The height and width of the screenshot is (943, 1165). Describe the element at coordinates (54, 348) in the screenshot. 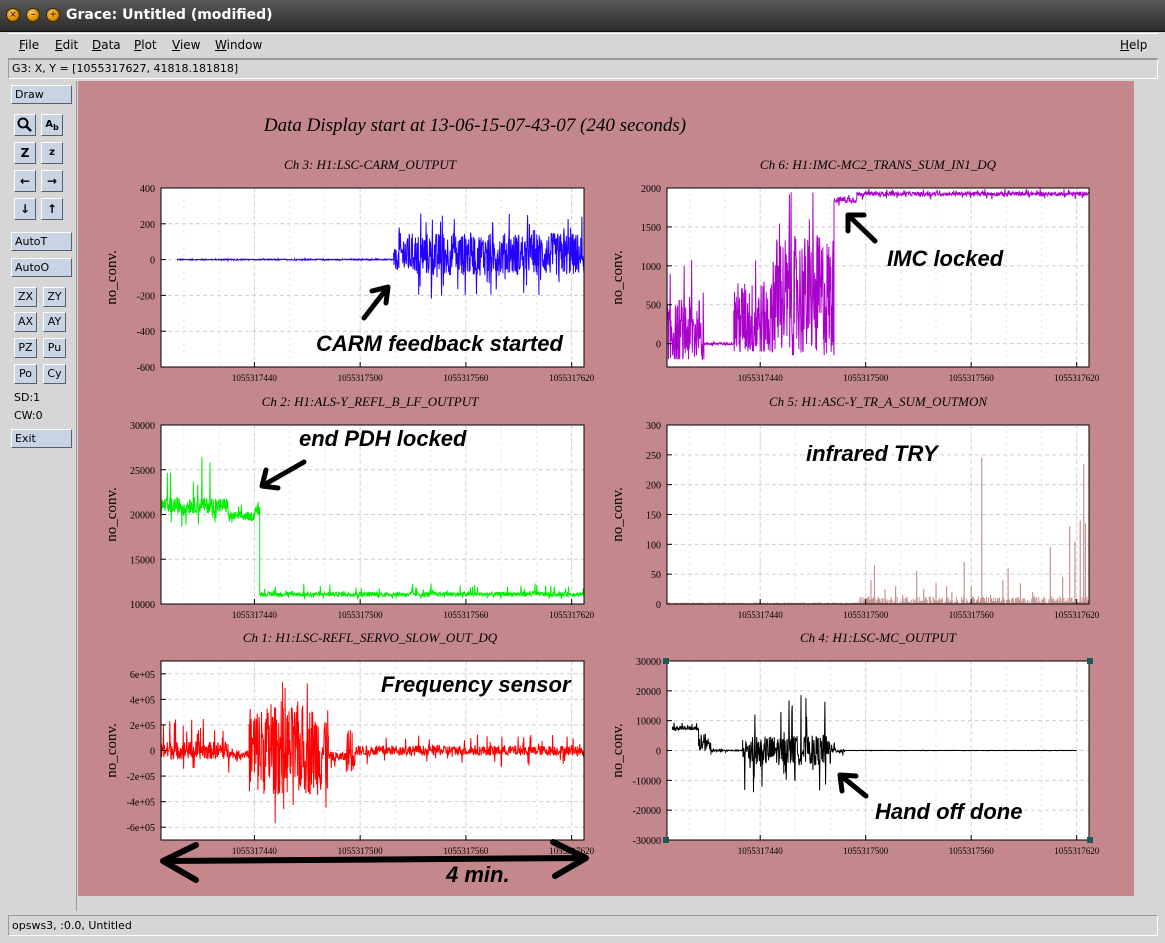

I see `pu-button: Pu` at that location.